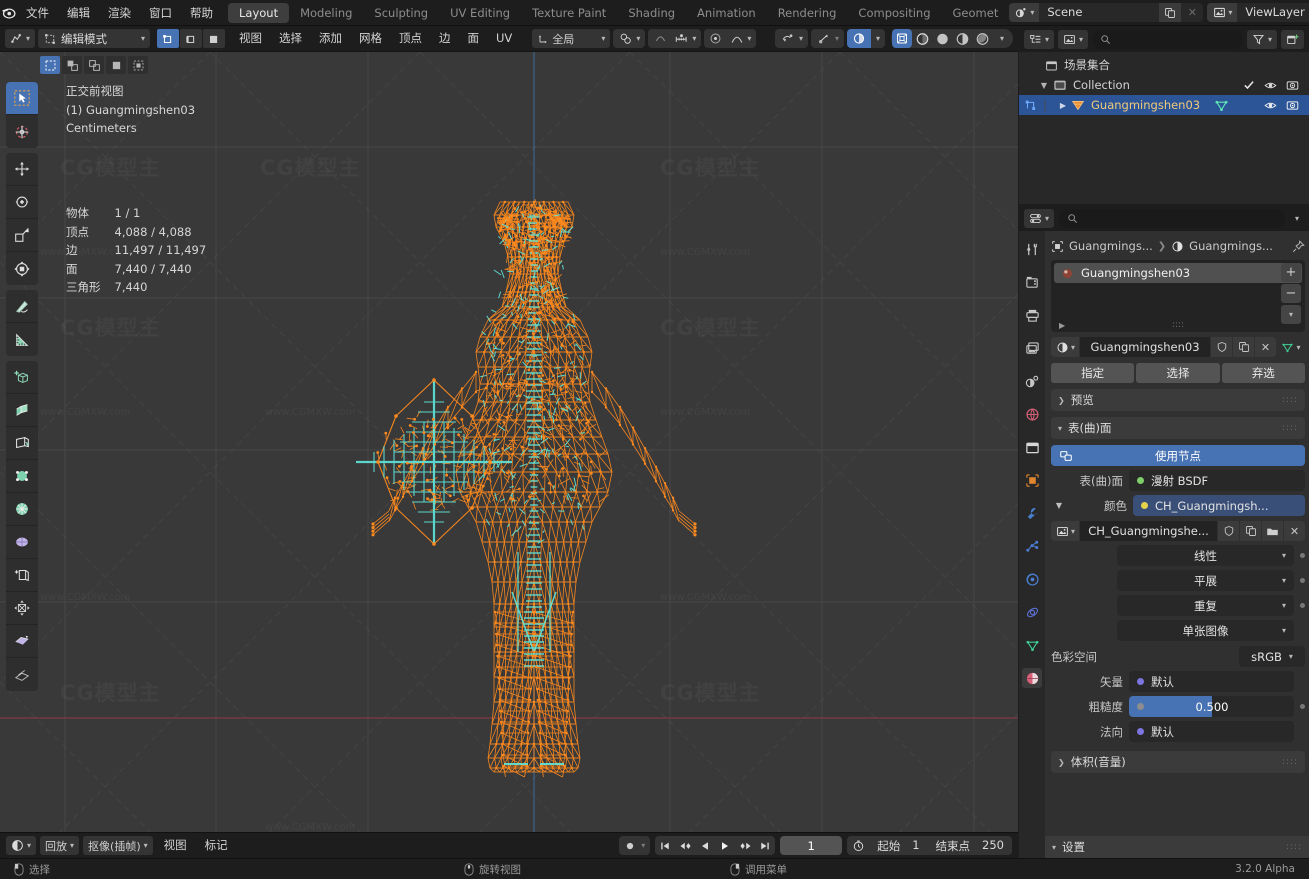 This screenshot has width=1309, height=879. What do you see at coordinates (94, 38) in the screenshot?
I see `mode-select: 编辑模式 ▾` at bounding box center [94, 38].